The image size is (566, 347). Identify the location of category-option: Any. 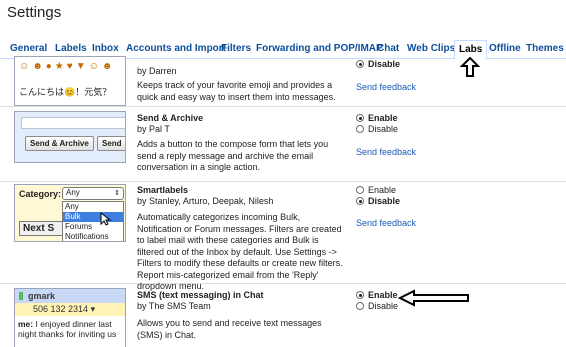
(72, 206).